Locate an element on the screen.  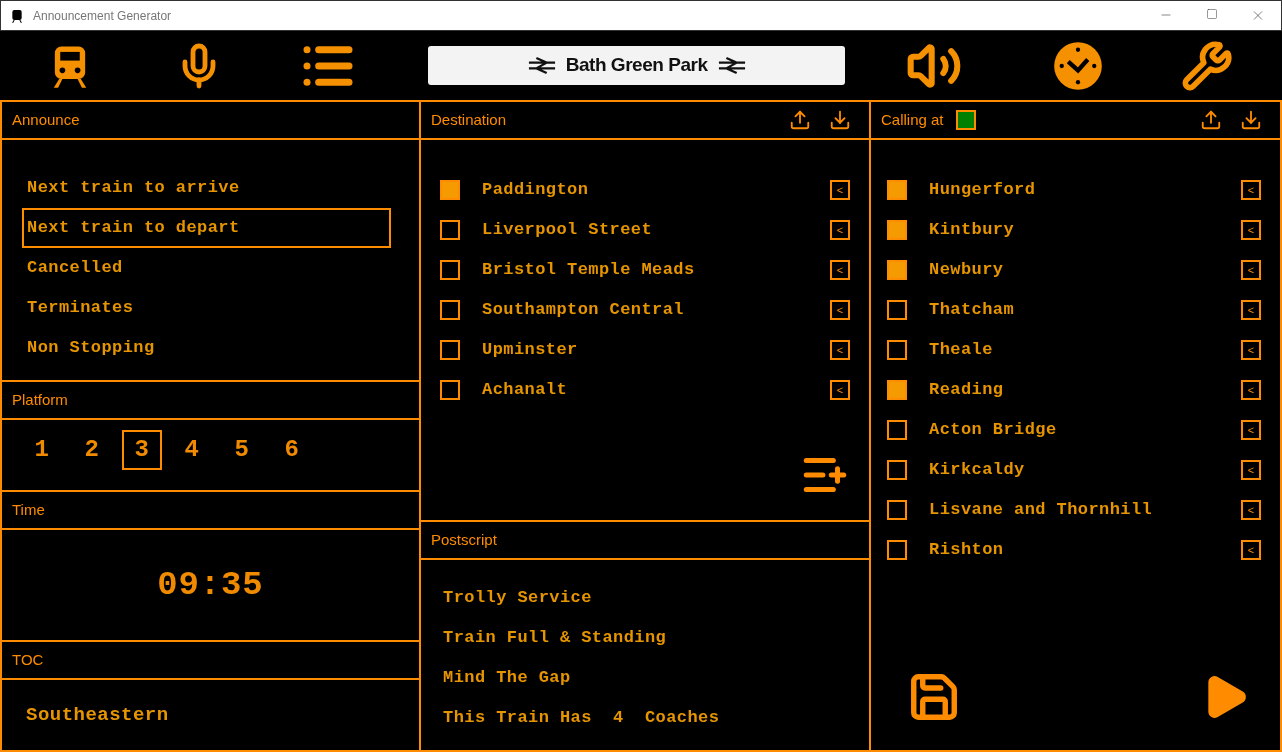
station-name: Kirkcaldy is located at coordinates (977, 470).